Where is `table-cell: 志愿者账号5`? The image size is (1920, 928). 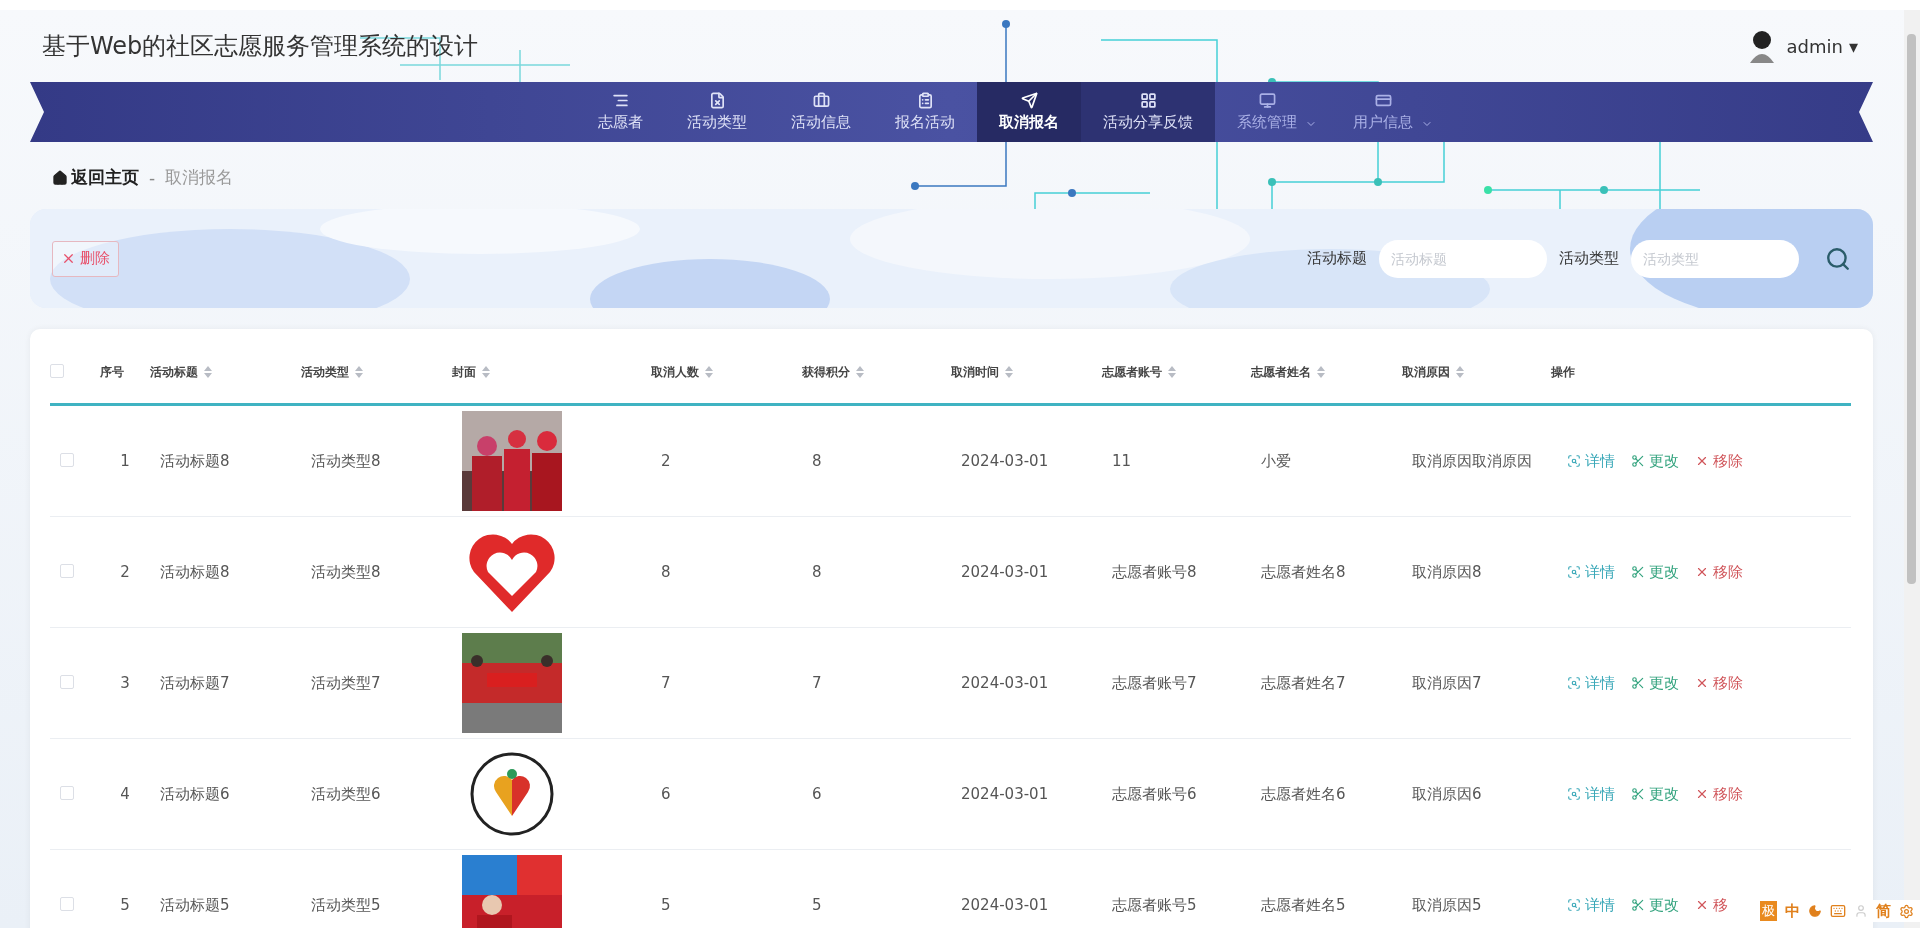
table-cell: 志愿者账号5 is located at coordinates (1154, 904).